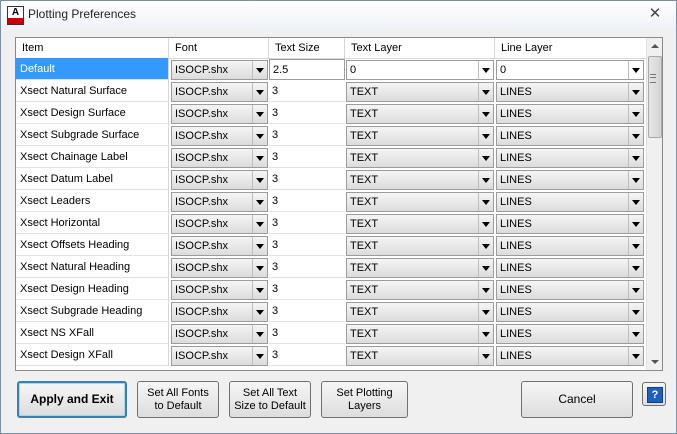  I want to click on text-size-field: 2.5, so click(307, 69).